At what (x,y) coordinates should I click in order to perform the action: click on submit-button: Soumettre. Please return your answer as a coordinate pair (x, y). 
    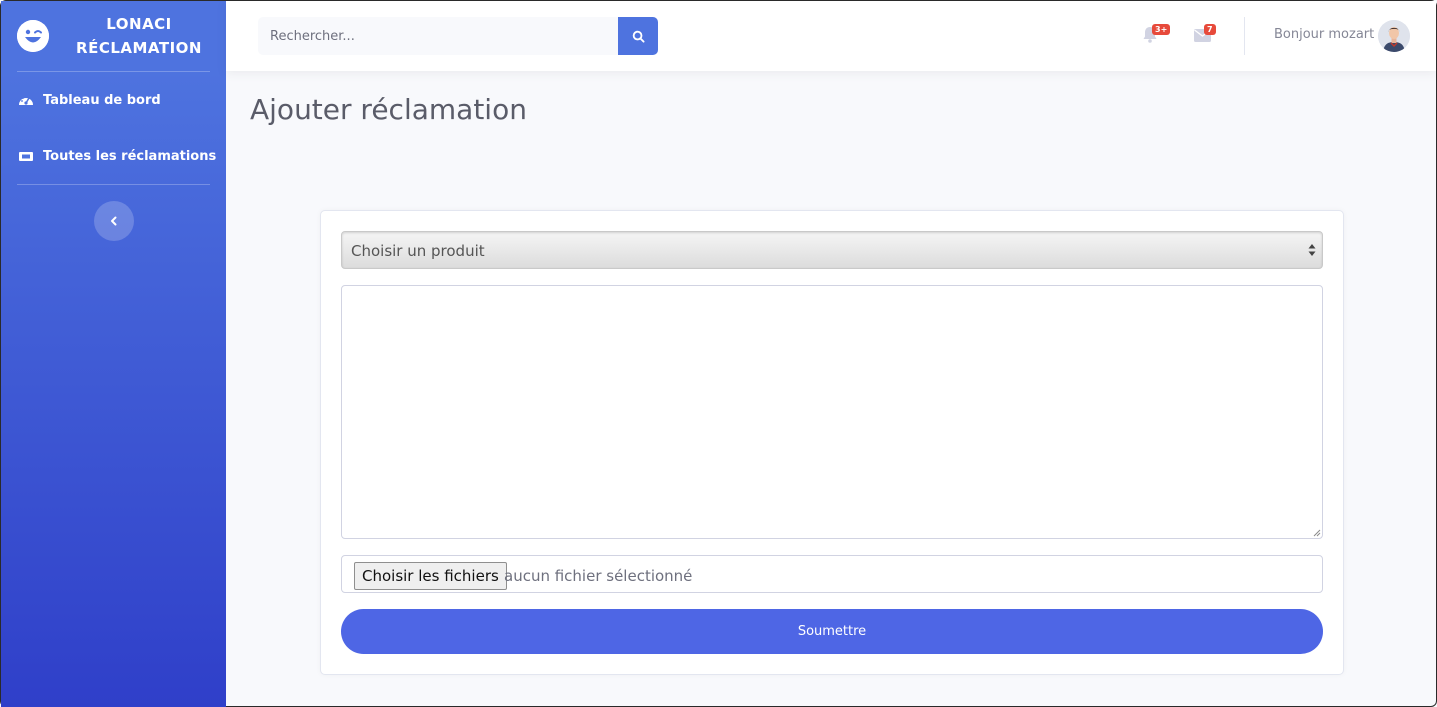
    Looking at the image, I should click on (832, 631).